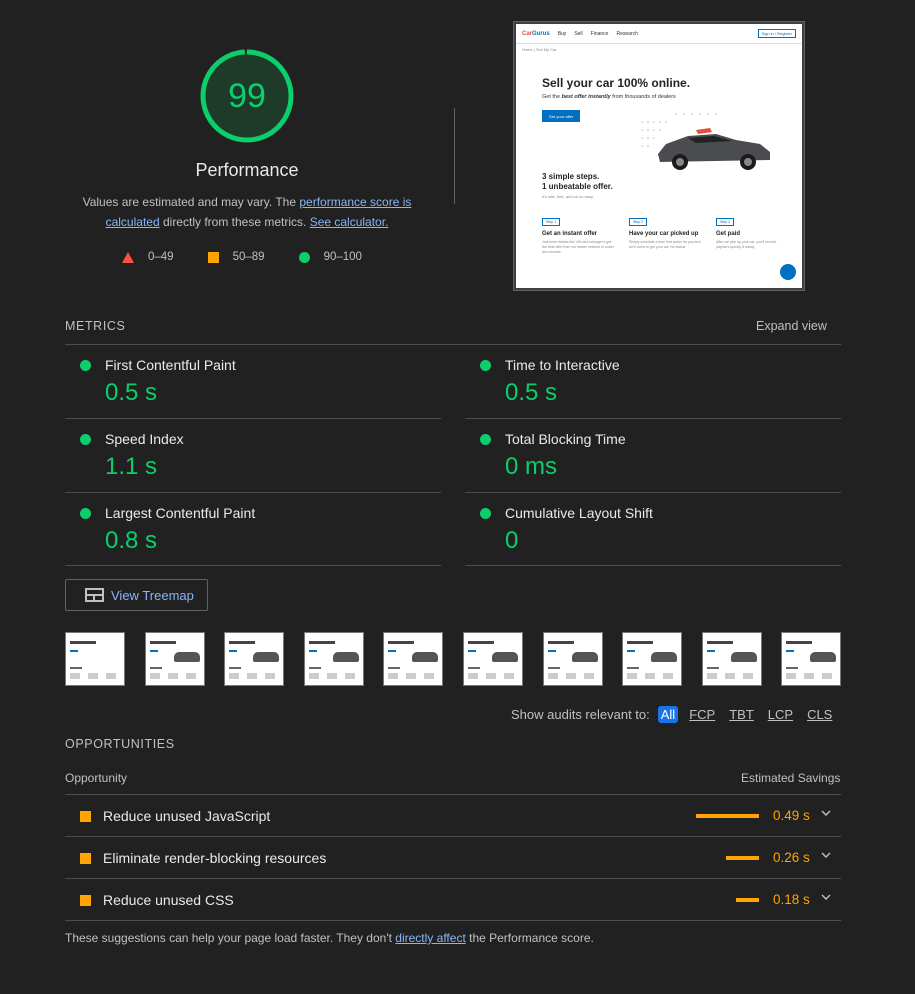 Image resolution: width=915 pixels, height=994 pixels. I want to click on opportunity-name: Eliminate render-blocking resources, so click(215, 858).